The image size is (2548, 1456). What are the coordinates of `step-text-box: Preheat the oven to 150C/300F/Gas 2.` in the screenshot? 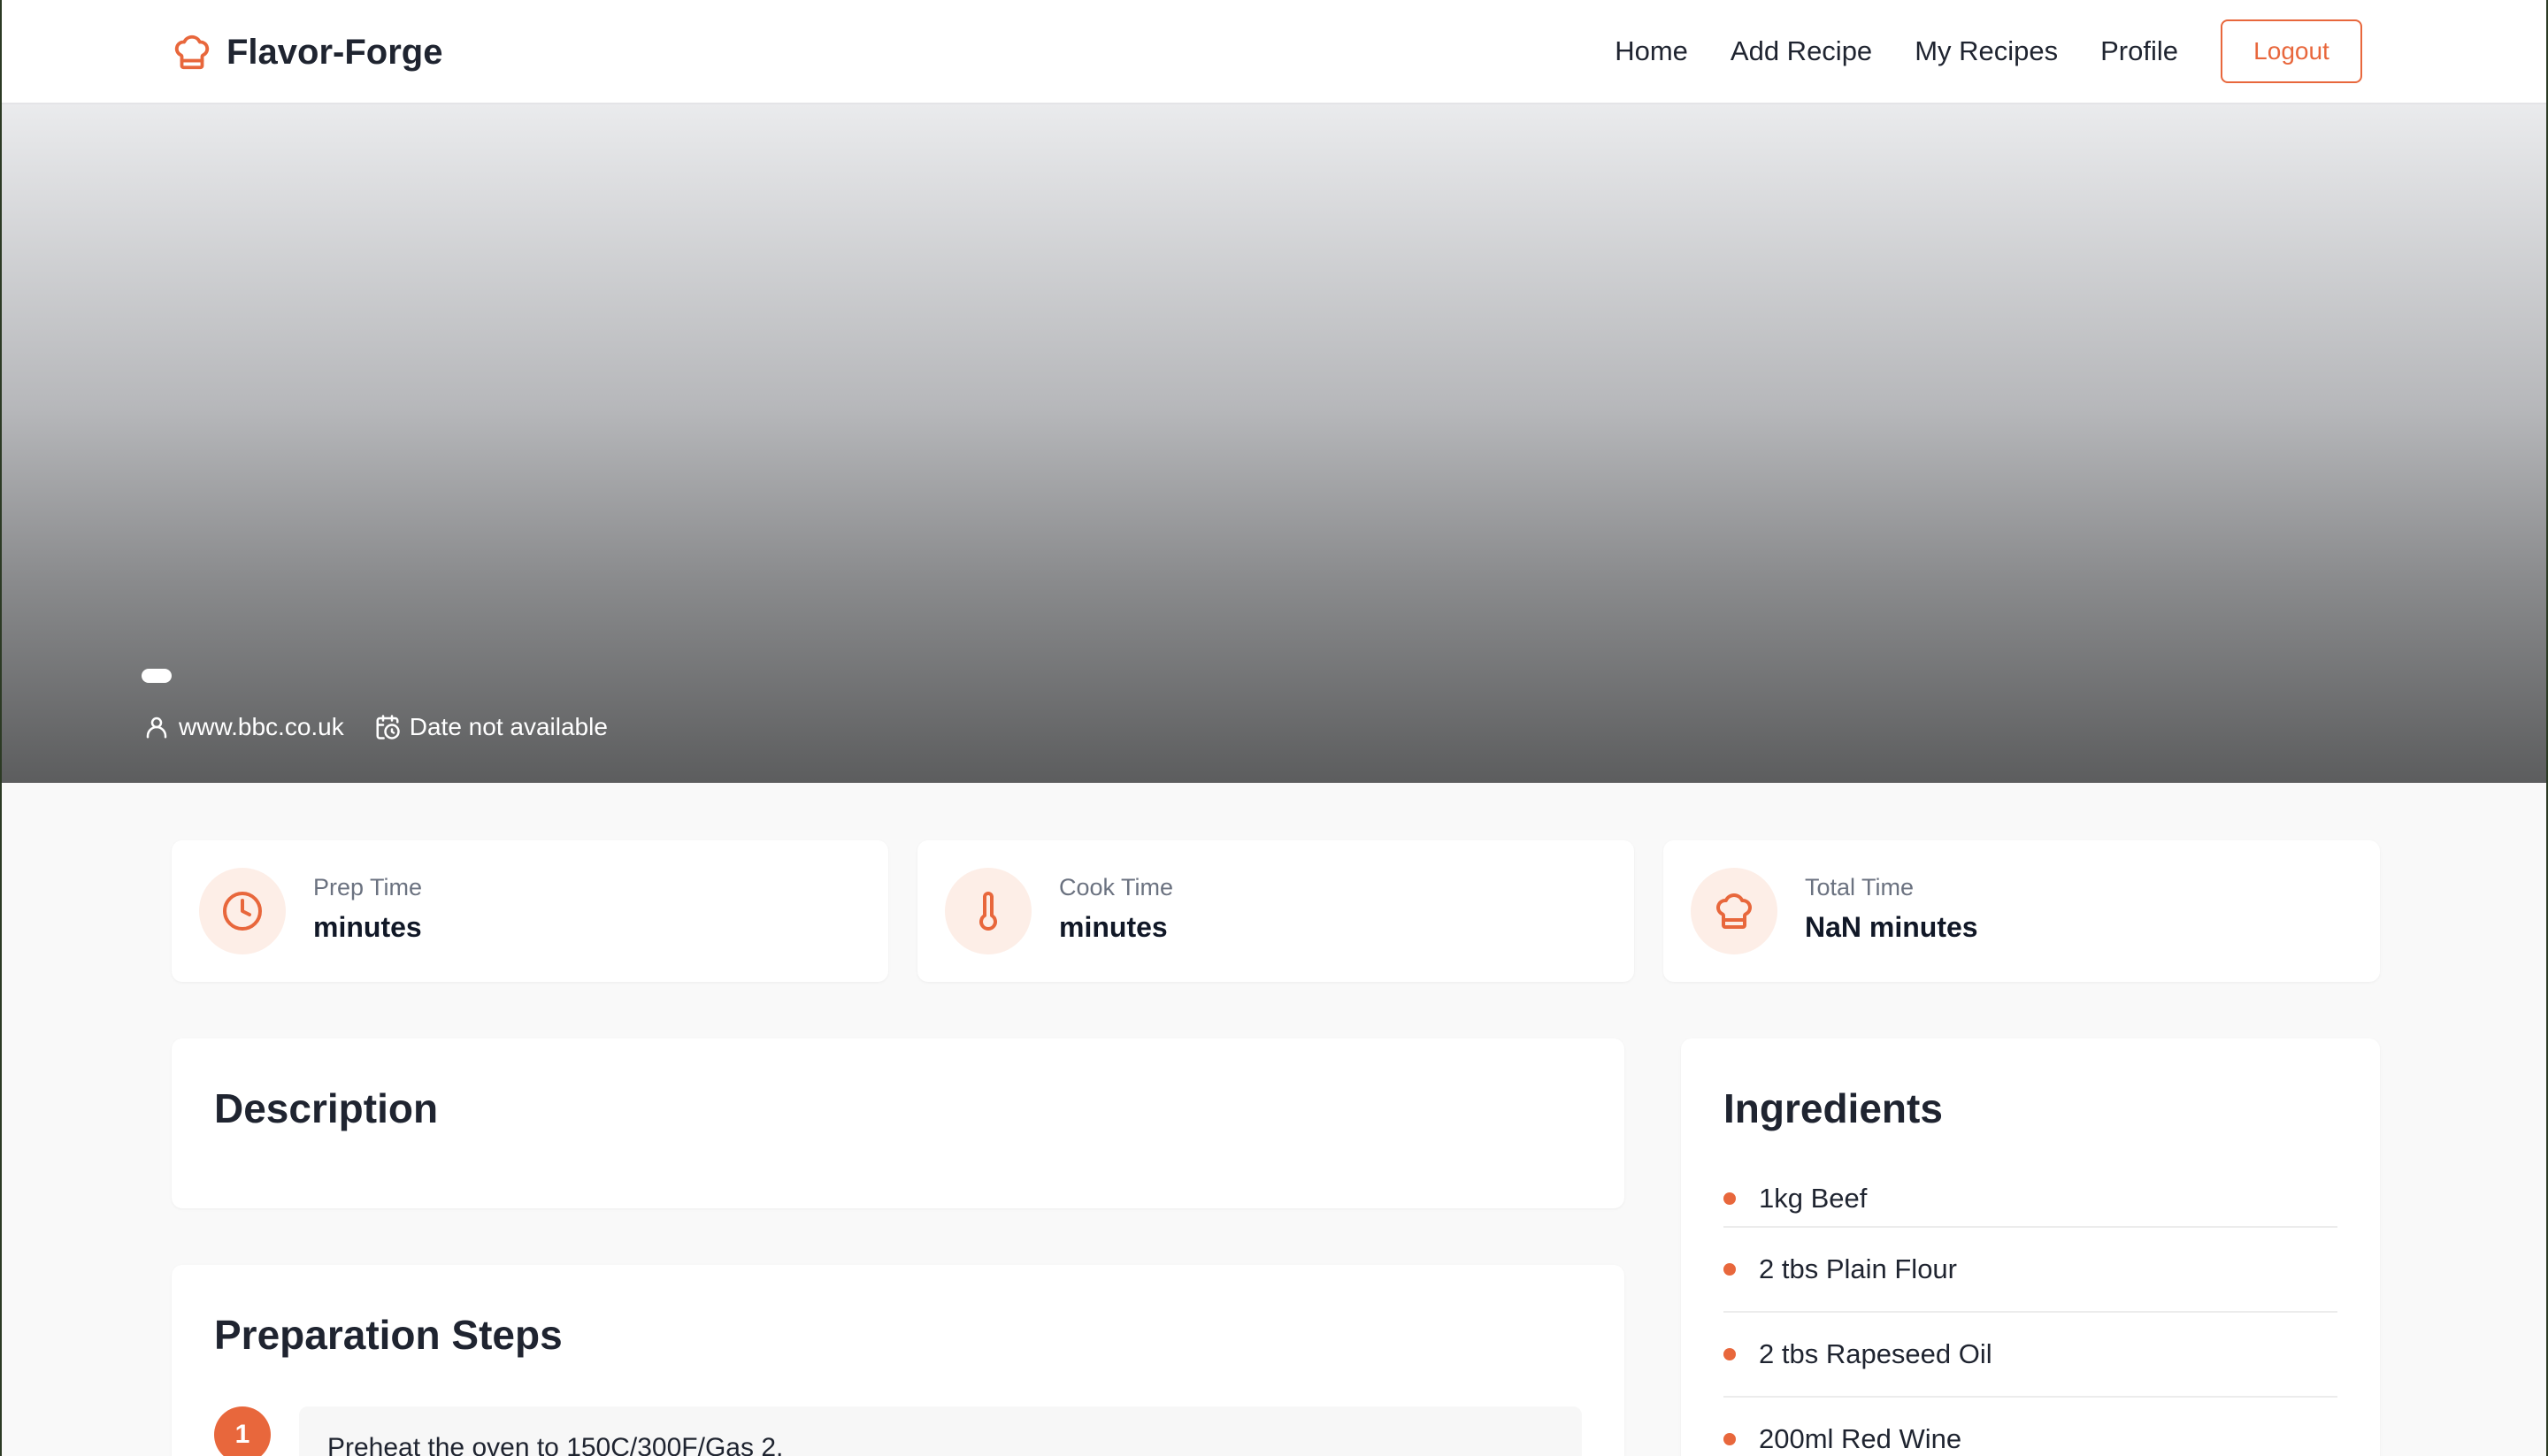 It's located at (941, 1431).